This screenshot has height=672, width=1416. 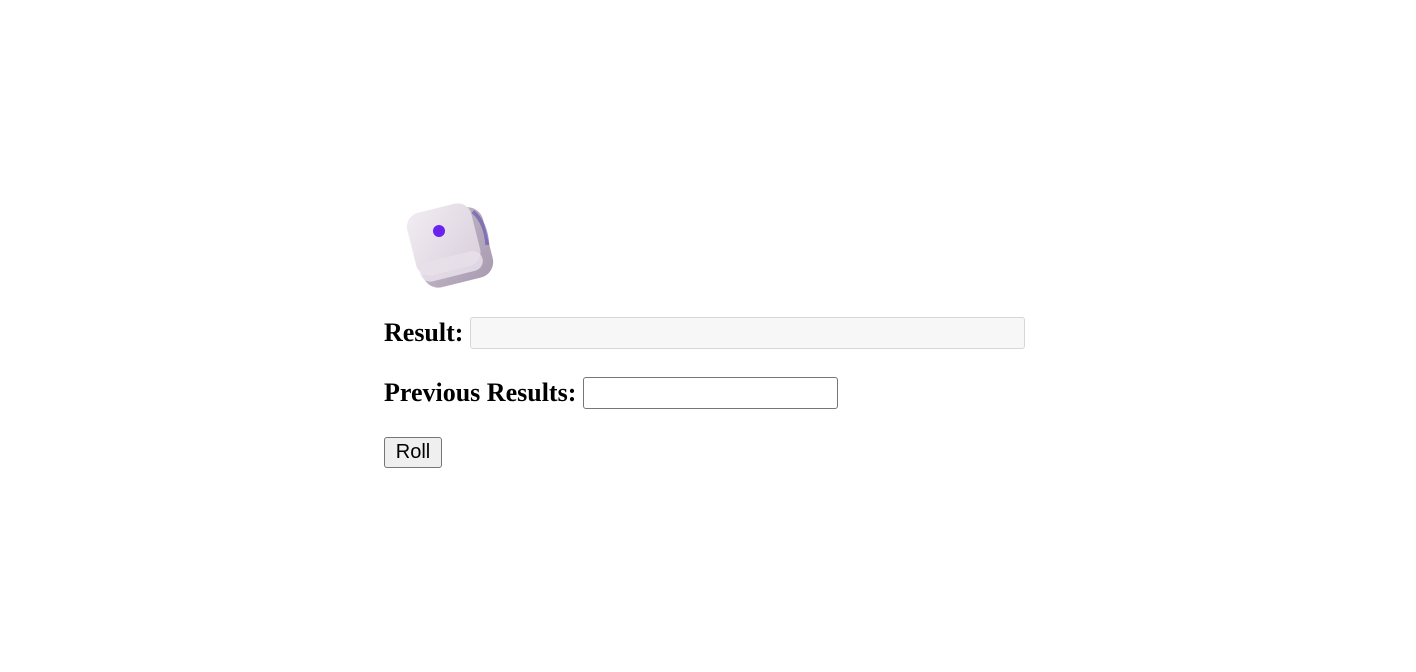 What do you see at coordinates (413, 452) in the screenshot?
I see `roll-button: Roll` at bounding box center [413, 452].